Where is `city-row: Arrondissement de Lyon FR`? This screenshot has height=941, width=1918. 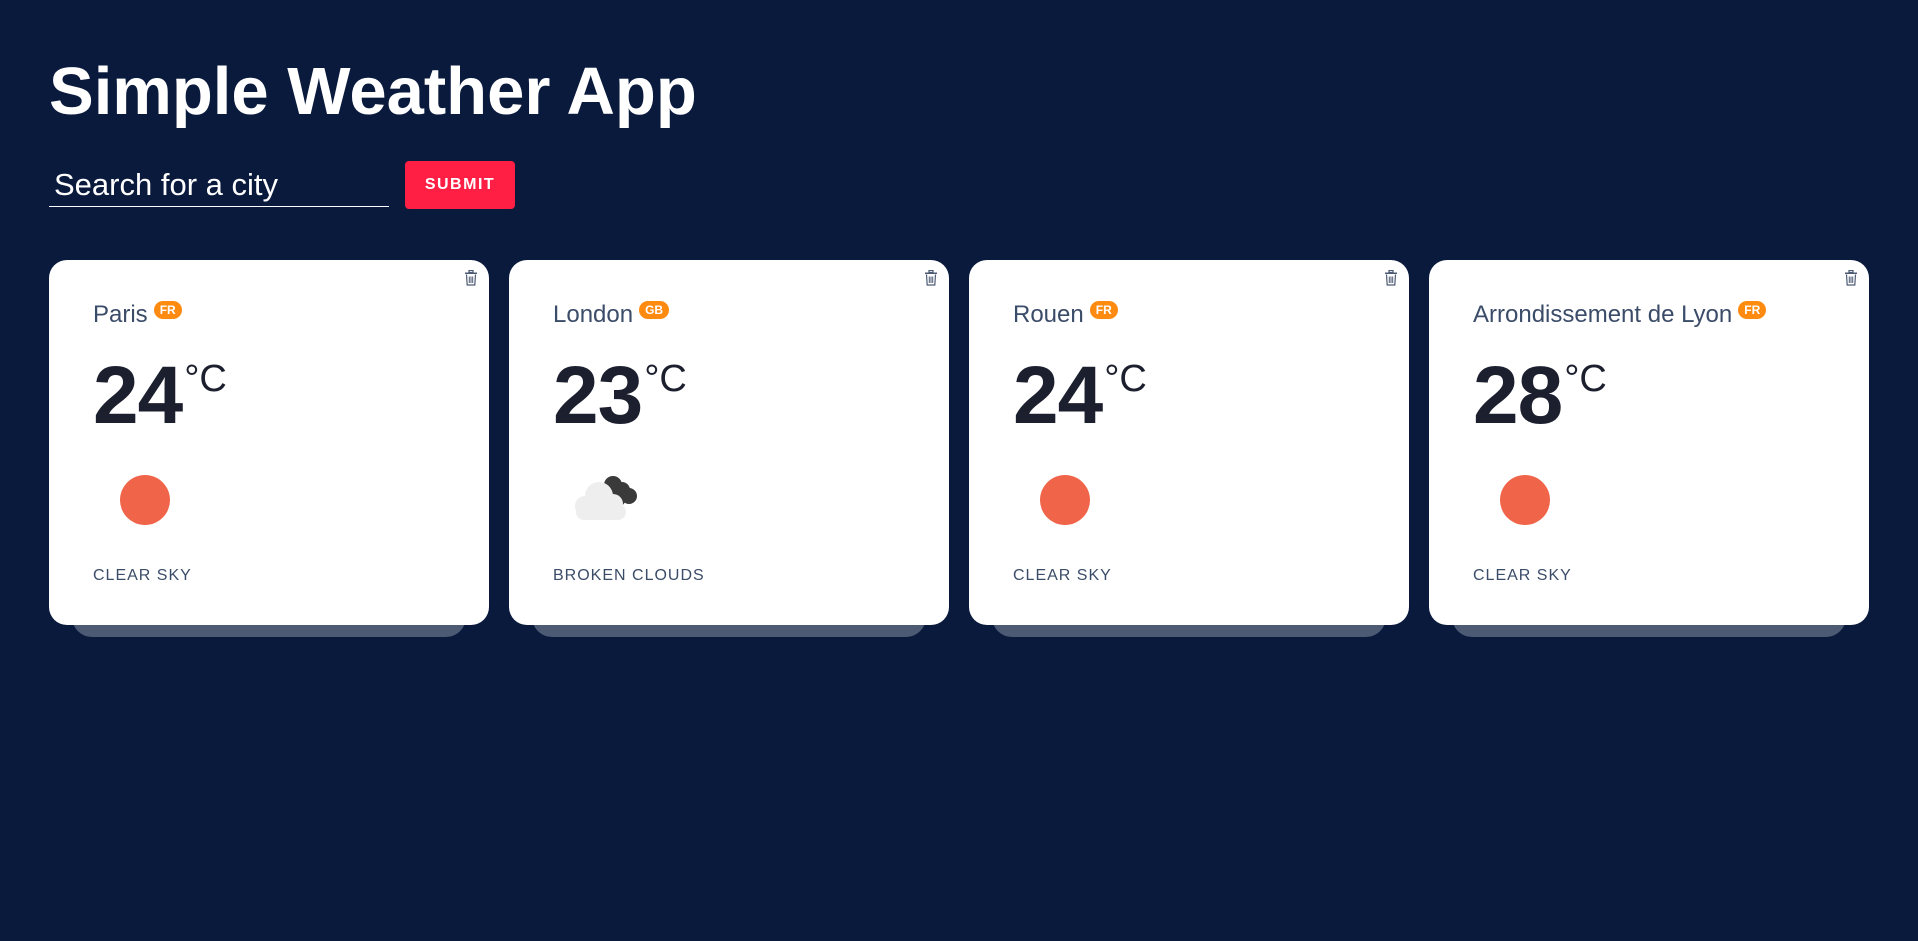
city-row: Arrondissement de Lyon FR is located at coordinates (1620, 315).